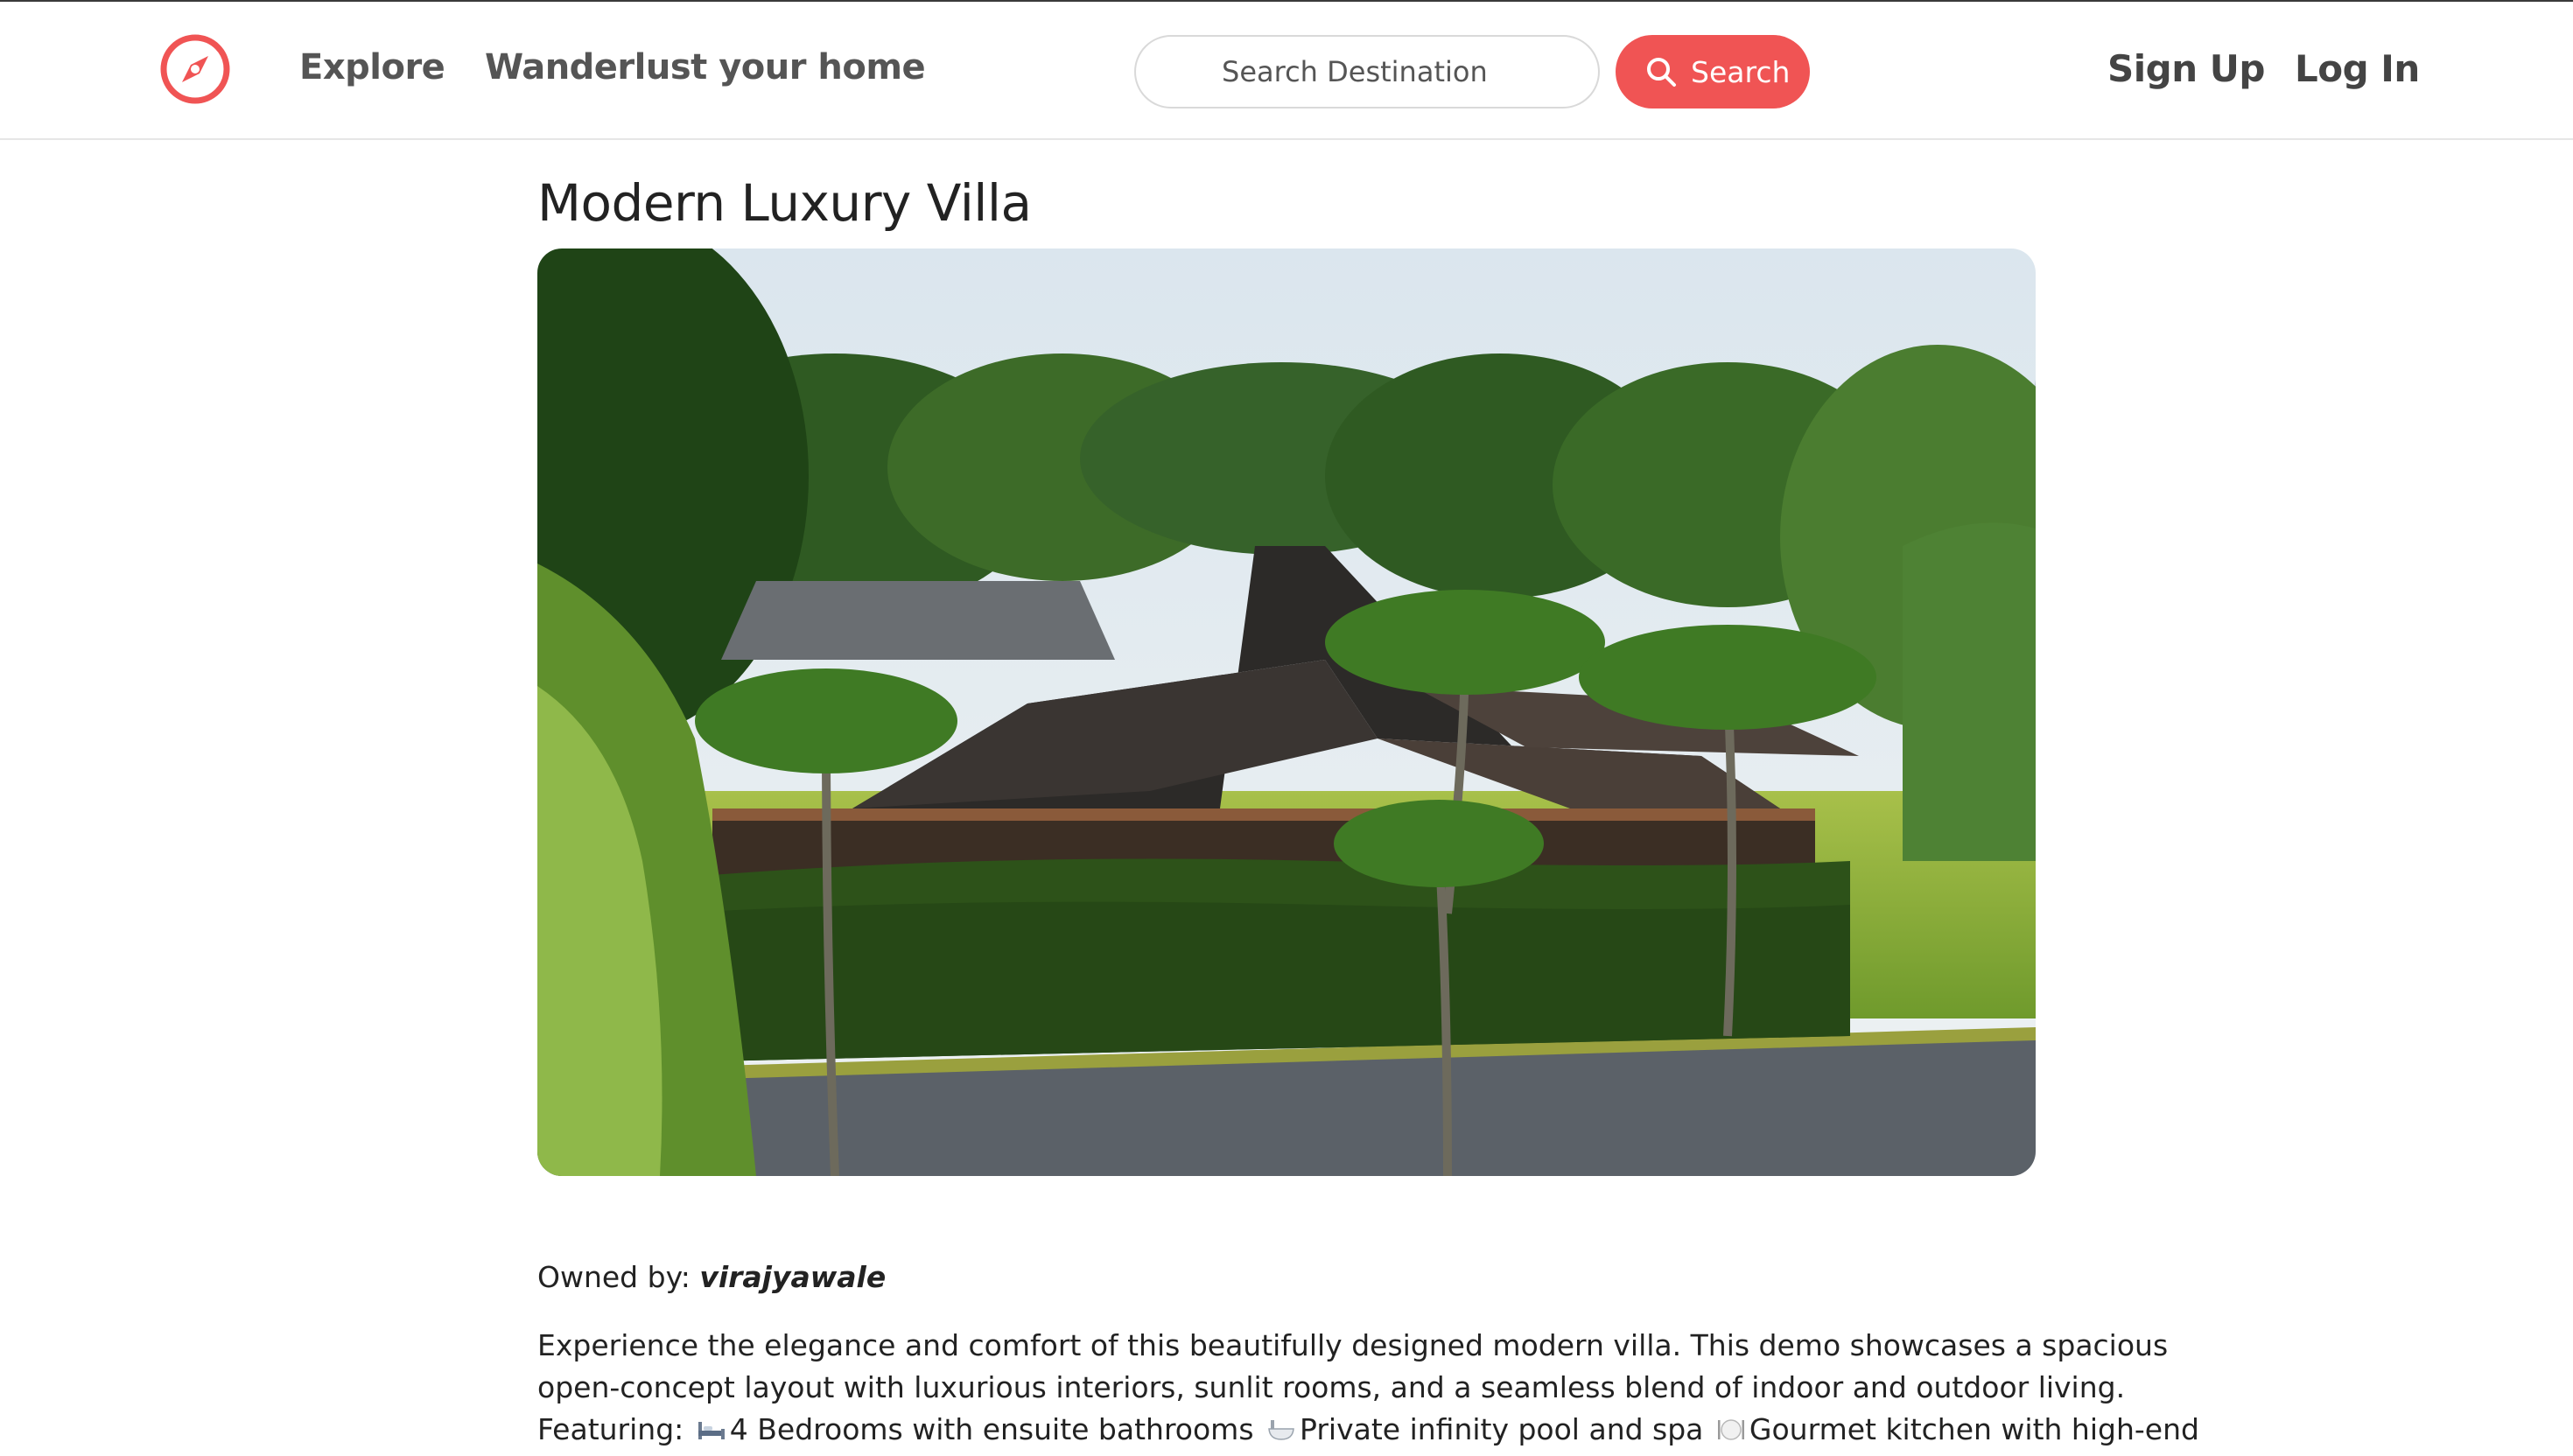 This screenshot has height=1456, width=2573. I want to click on plate-icon, so click(1731, 1426).